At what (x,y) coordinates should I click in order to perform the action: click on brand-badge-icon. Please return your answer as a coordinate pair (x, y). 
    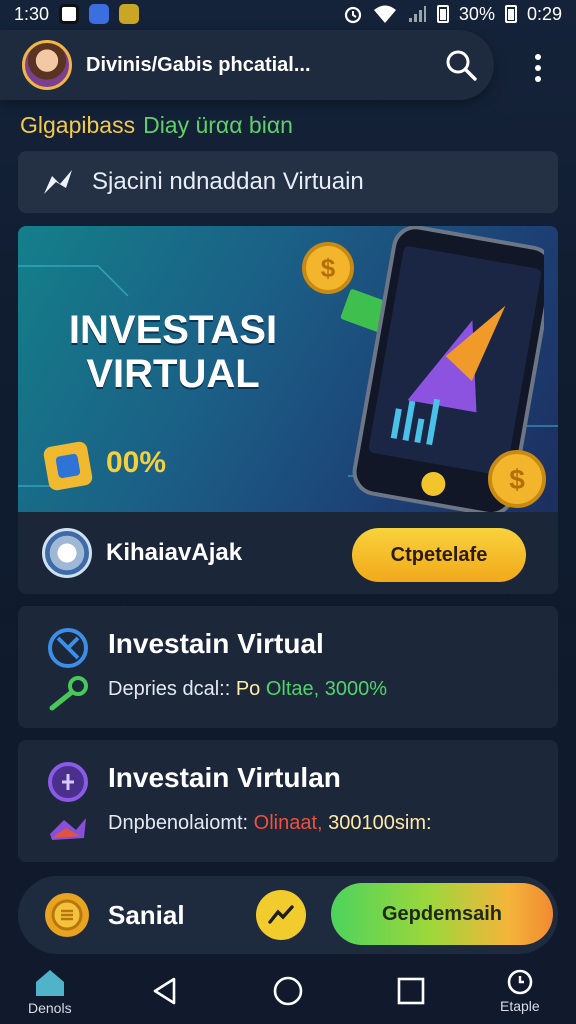
    Looking at the image, I should click on (67, 553).